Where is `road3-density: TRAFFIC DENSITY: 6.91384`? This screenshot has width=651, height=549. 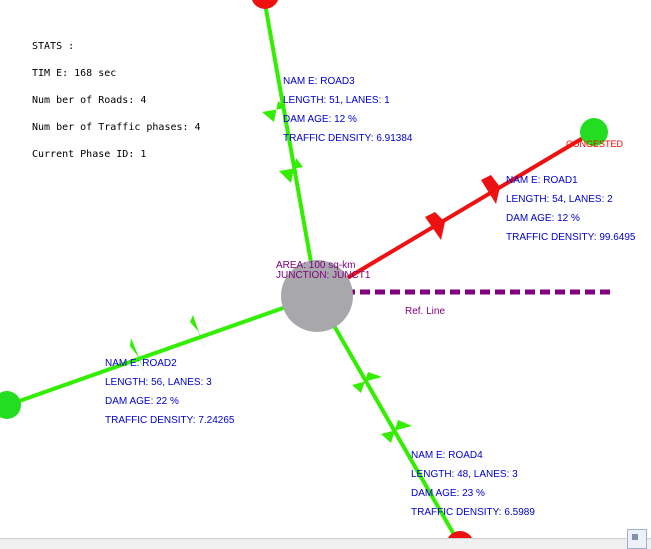 road3-density: TRAFFIC DENSITY: 6.91384 is located at coordinates (348, 138).